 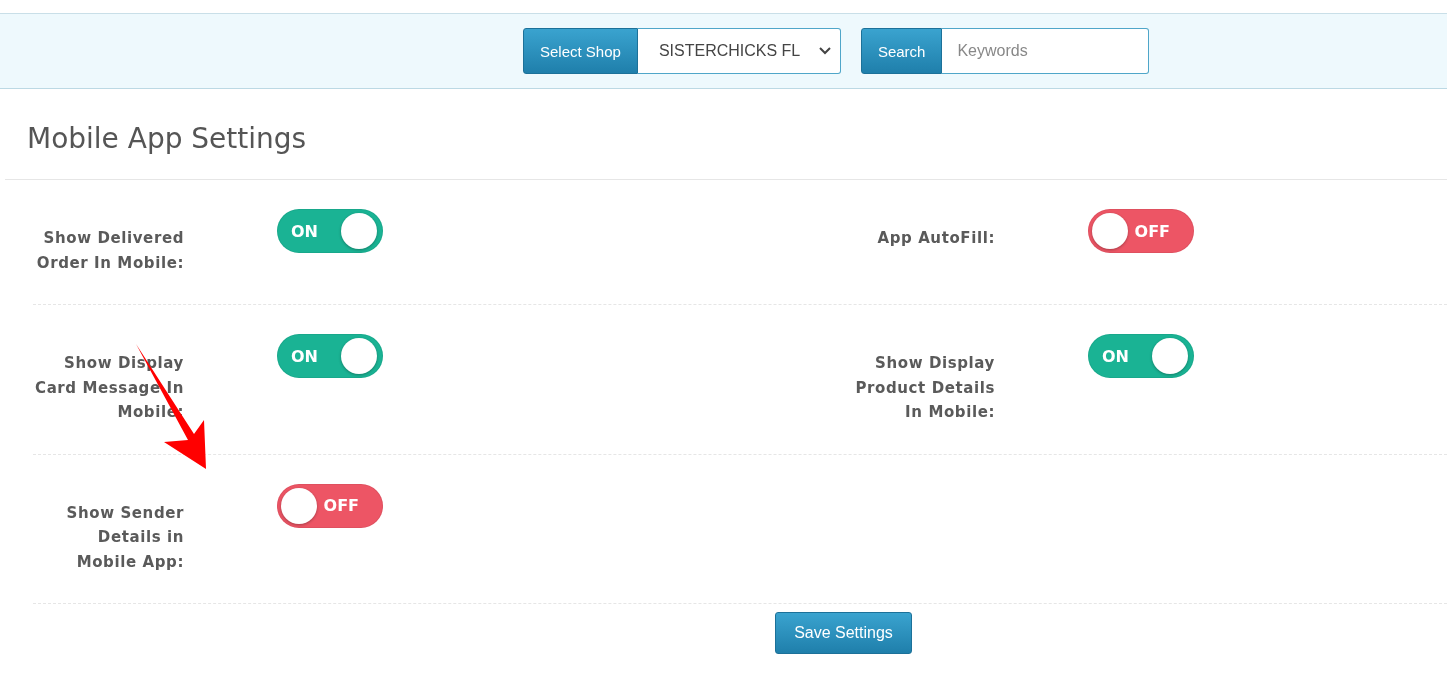 I want to click on setting-label: App AutoFill:, so click(x=935, y=238).